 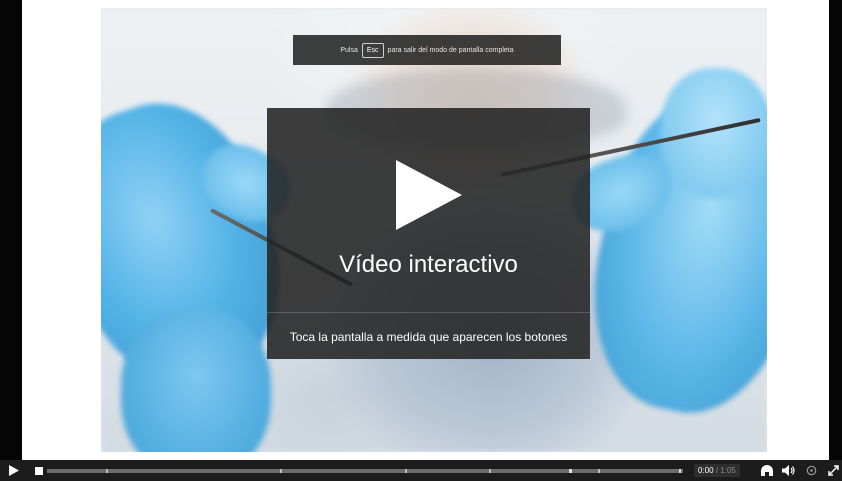 I want to click on video-still-right-glove-upper, so click(x=714, y=133).